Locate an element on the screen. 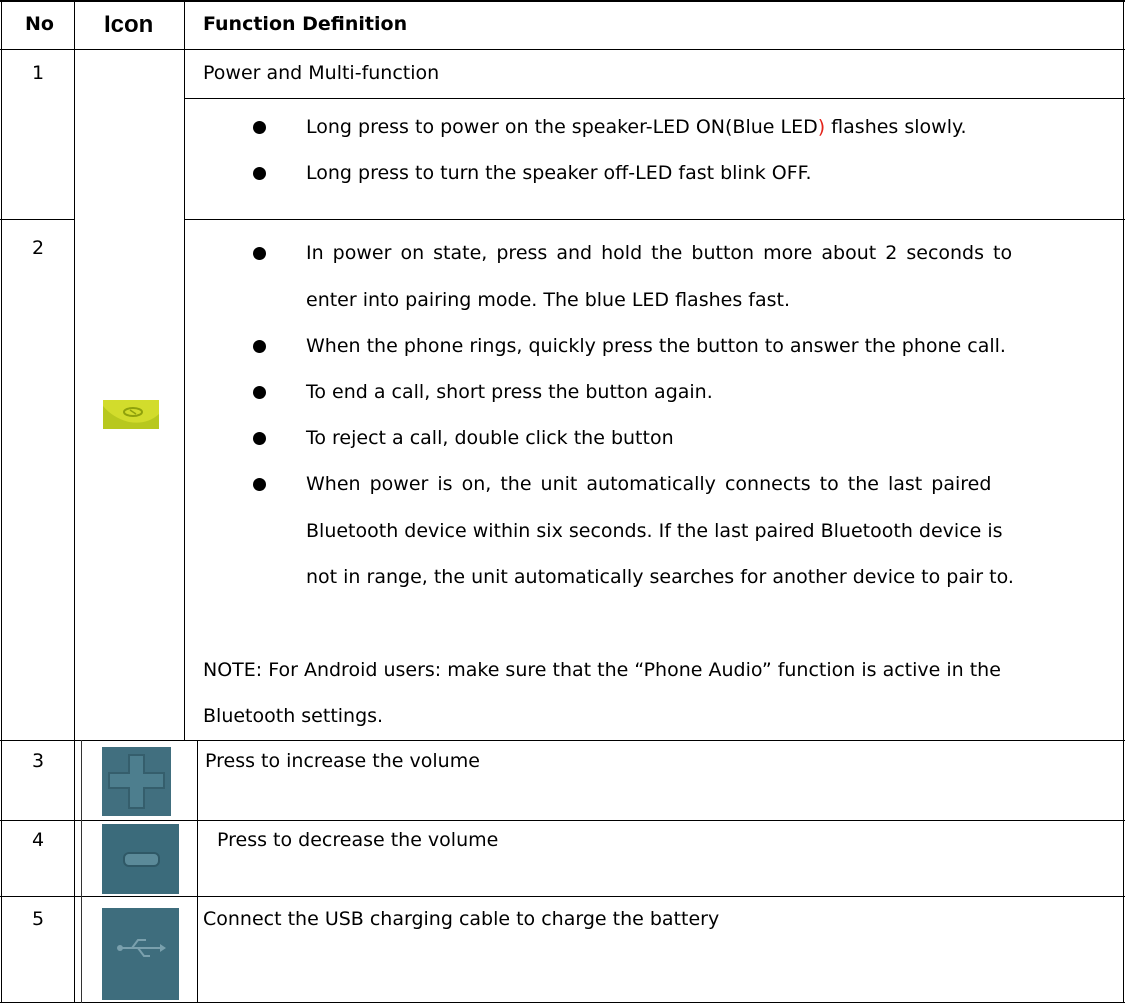 The height and width of the screenshot is (1003, 1125). row3-text: Press to increase the volume is located at coordinates (342, 761).